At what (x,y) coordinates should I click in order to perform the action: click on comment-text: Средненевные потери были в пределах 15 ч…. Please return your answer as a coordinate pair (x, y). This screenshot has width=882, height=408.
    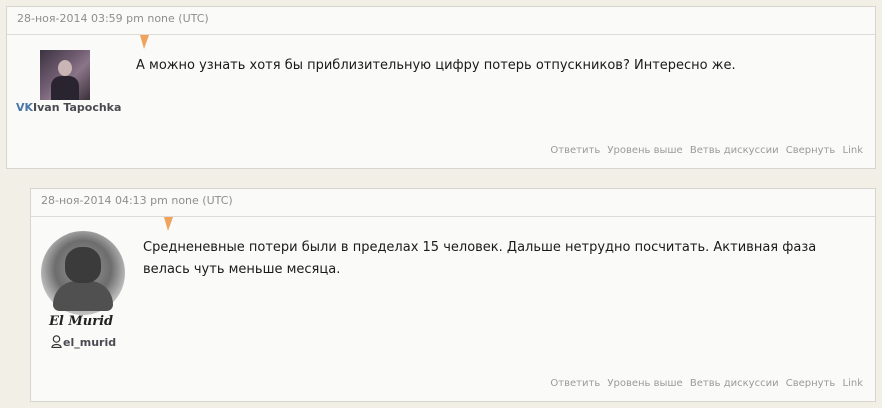
    Looking at the image, I should click on (480, 258).